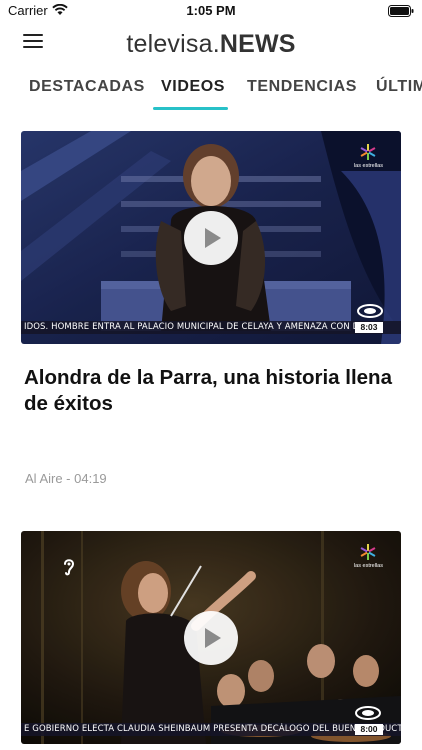  What do you see at coordinates (173, 44) in the screenshot?
I see `logo-text-light: televisa.` at bounding box center [173, 44].